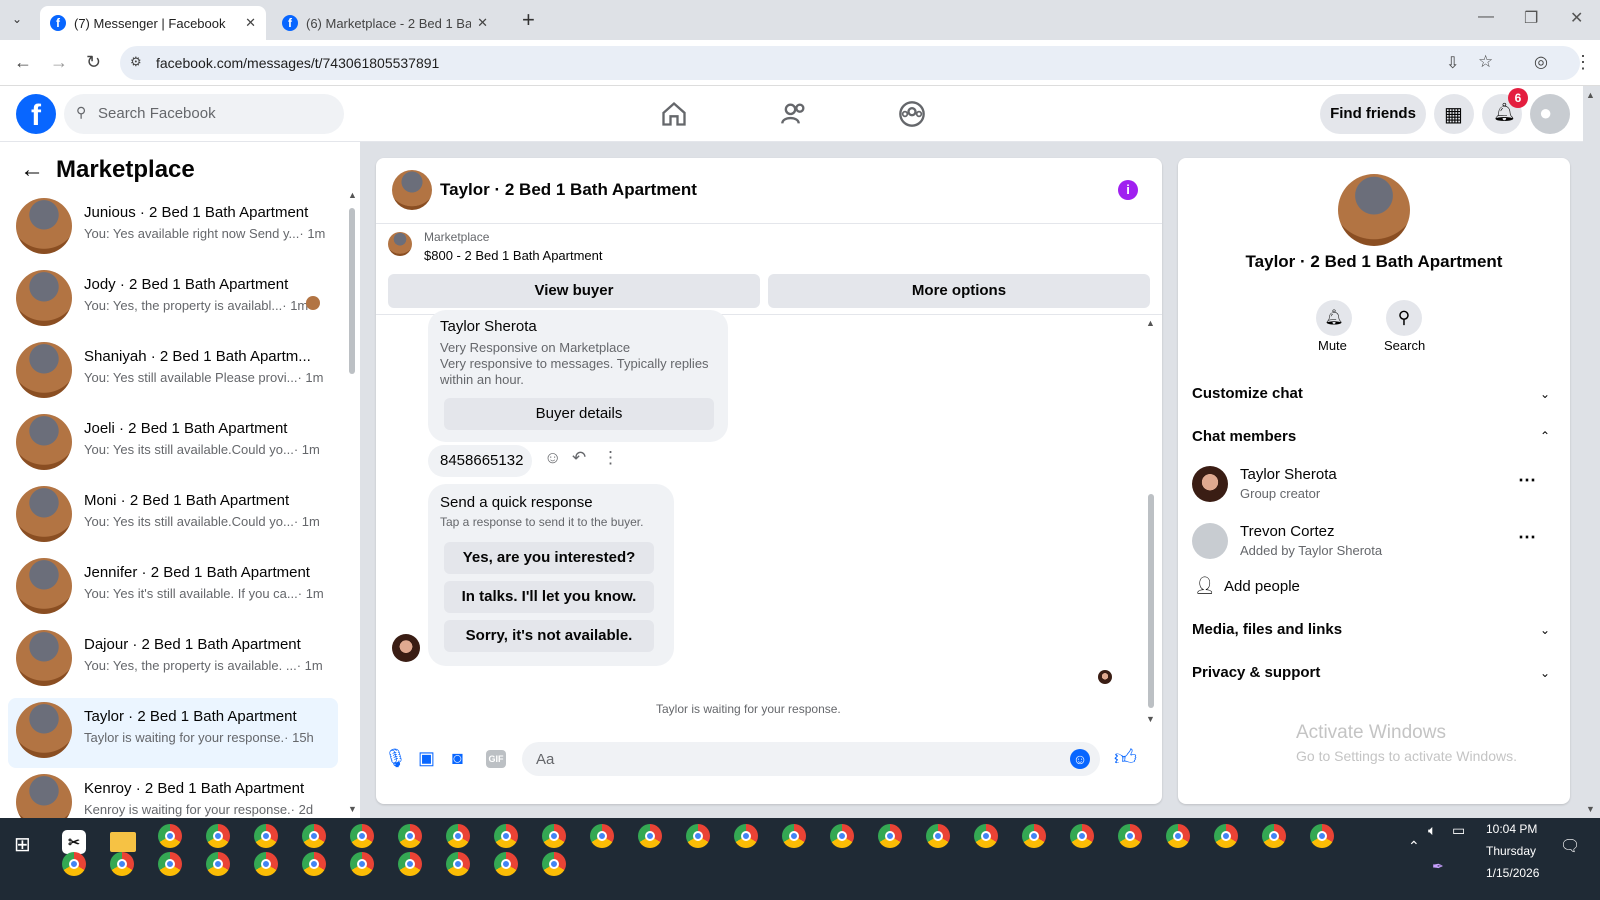  Describe the element at coordinates (1374, 484) in the screenshot. I see `member-row-taylor: Taylor Sherota Group creator ⋯` at that location.